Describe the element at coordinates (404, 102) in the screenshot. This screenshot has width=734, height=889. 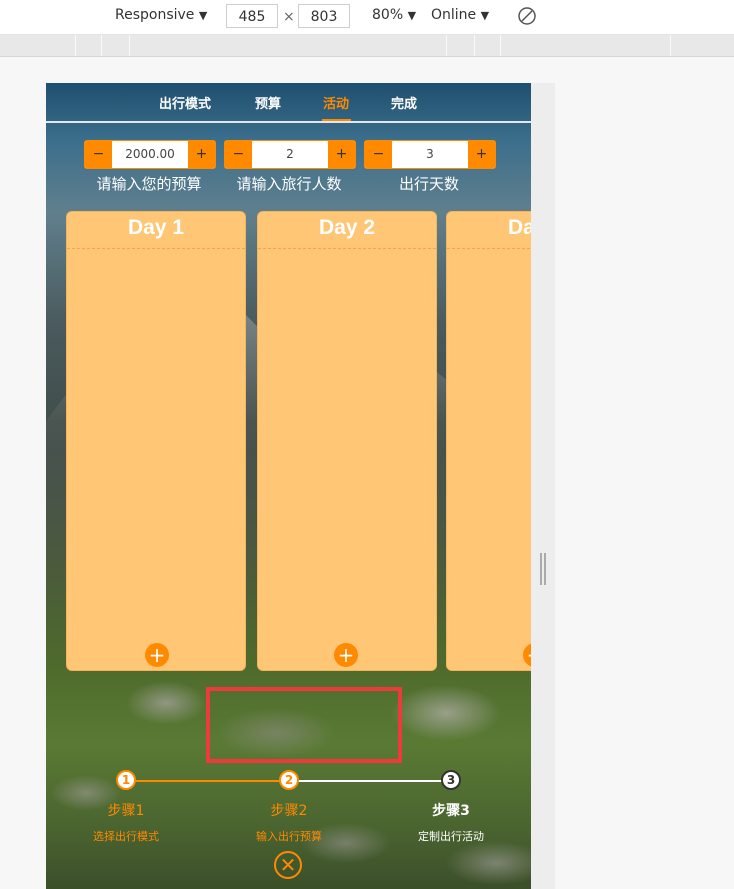
I see `tab-done: 完成` at that location.